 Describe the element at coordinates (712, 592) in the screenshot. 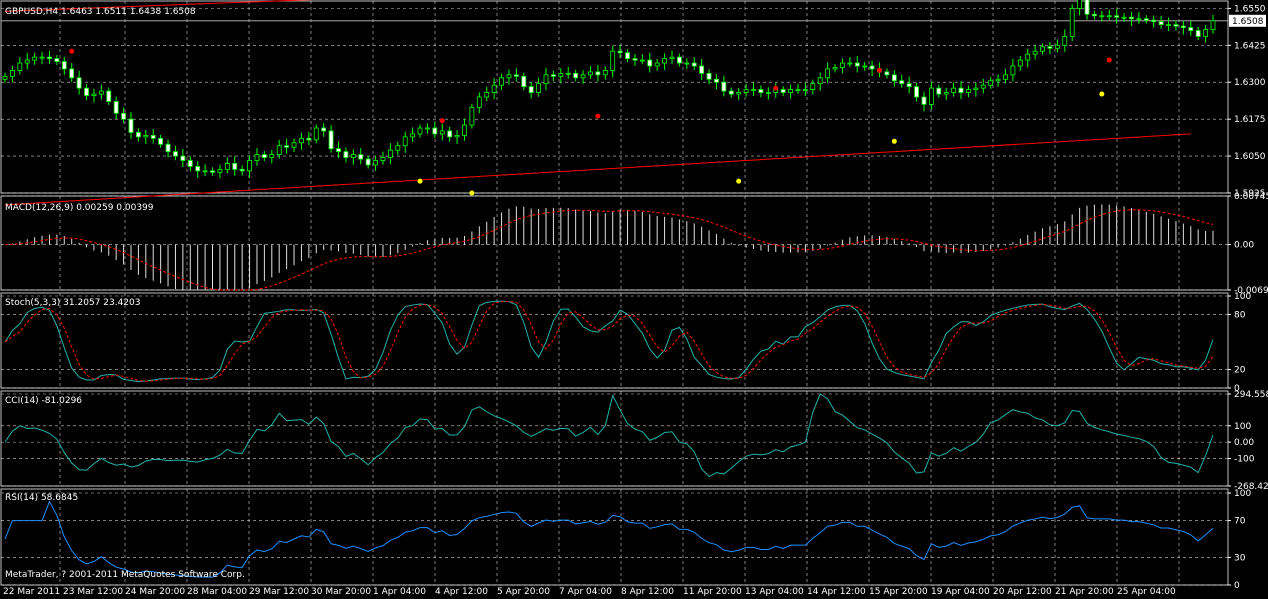

I see `x-tick-label: 11 Apr 20:00` at that location.